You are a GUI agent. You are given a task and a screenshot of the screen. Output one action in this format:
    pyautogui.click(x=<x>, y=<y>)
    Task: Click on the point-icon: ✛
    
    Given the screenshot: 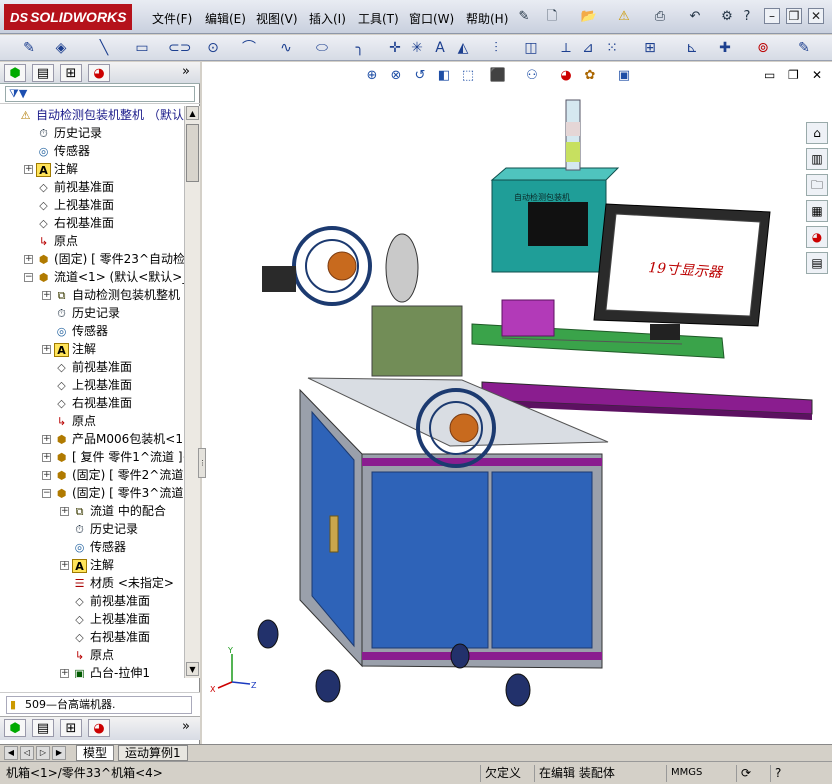 What is the action you would take?
    pyautogui.click(x=395, y=48)
    